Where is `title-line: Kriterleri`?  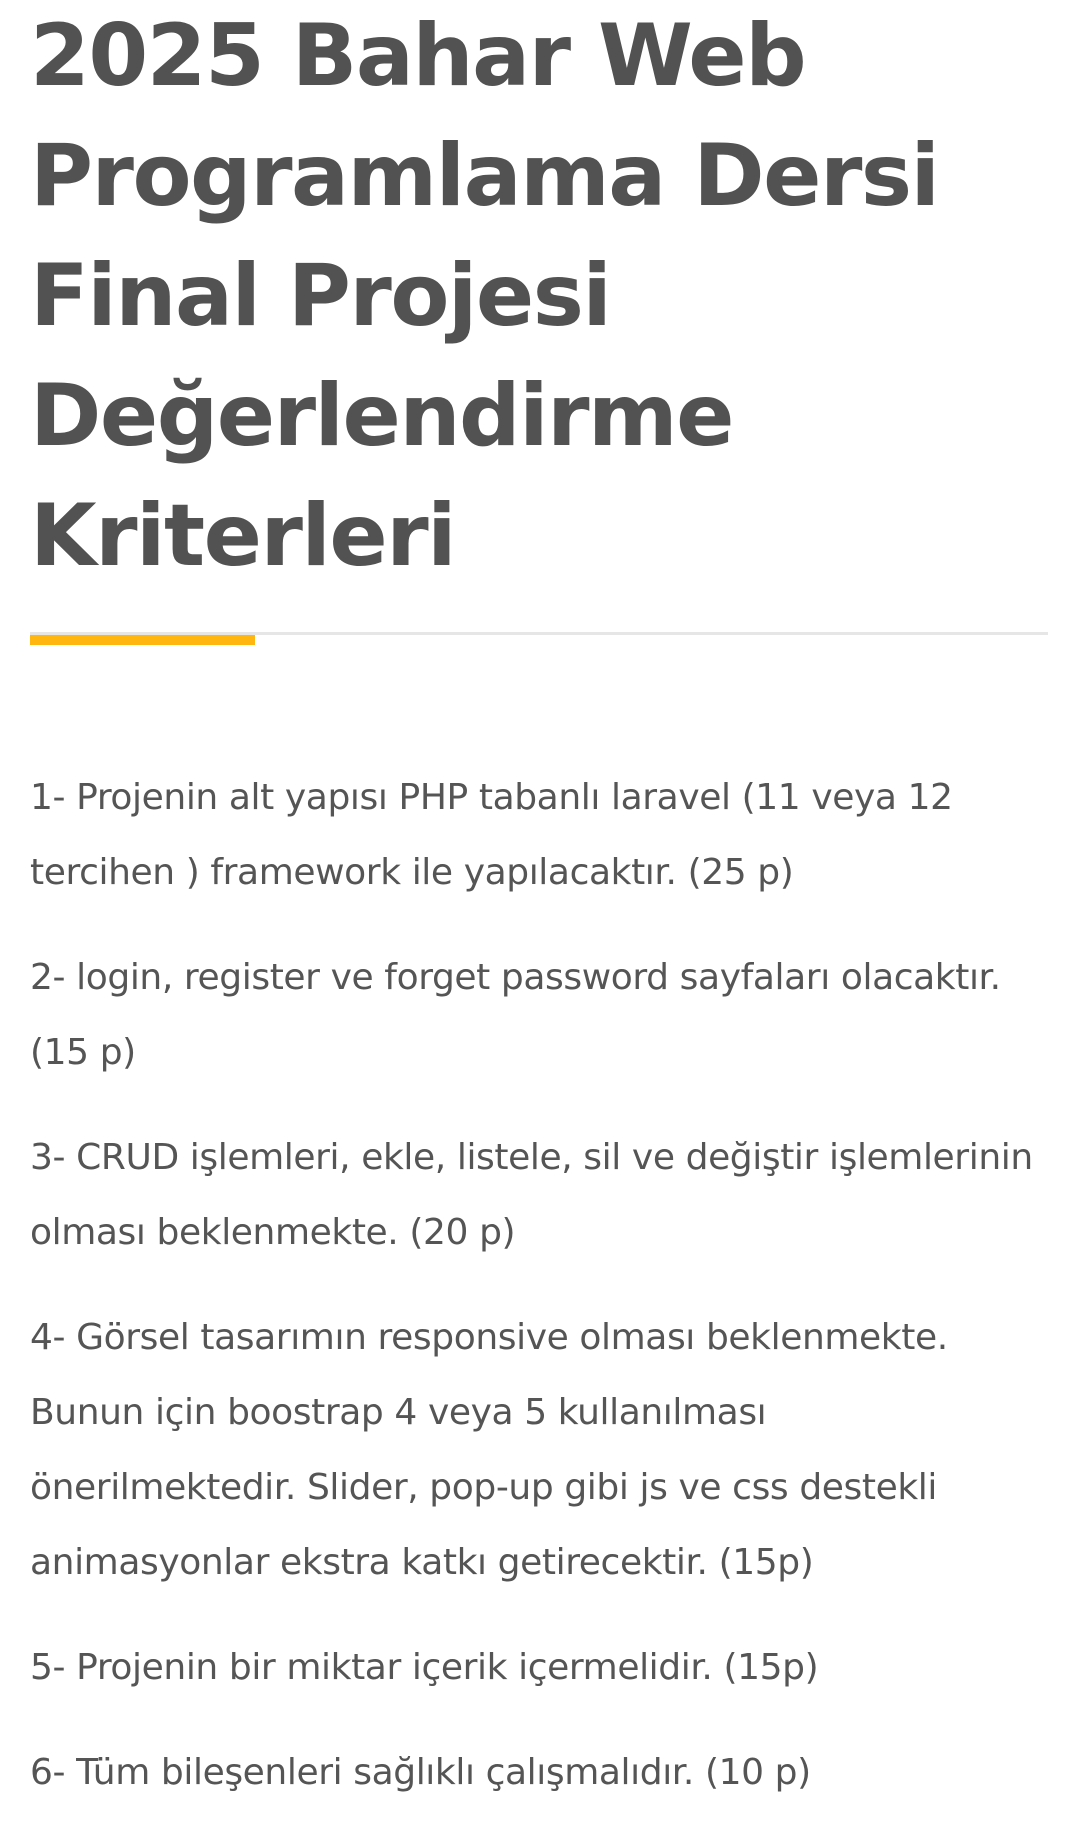
title-line: Kriterleri is located at coordinates (243, 536).